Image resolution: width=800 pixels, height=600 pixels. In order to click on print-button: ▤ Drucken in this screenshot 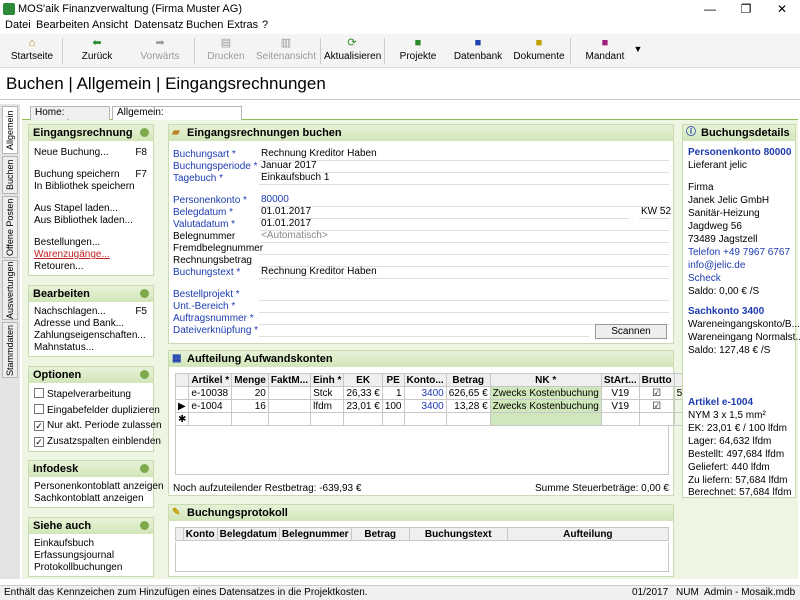, I will do `click(226, 51)`.